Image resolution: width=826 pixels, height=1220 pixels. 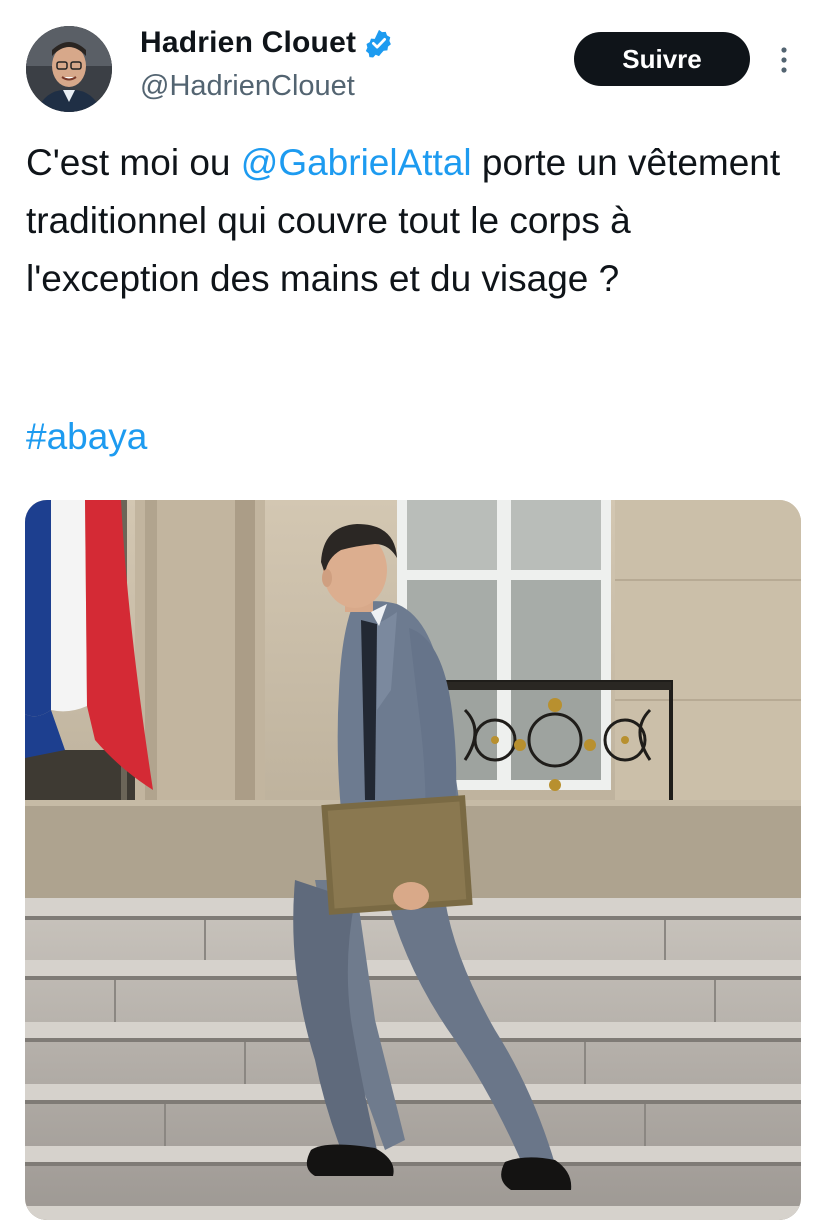 What do you see at coordinates (133, 162) in the screenshot?
I see `tweet-text-part: C'est moi ou` at bounding box center [133, 162].